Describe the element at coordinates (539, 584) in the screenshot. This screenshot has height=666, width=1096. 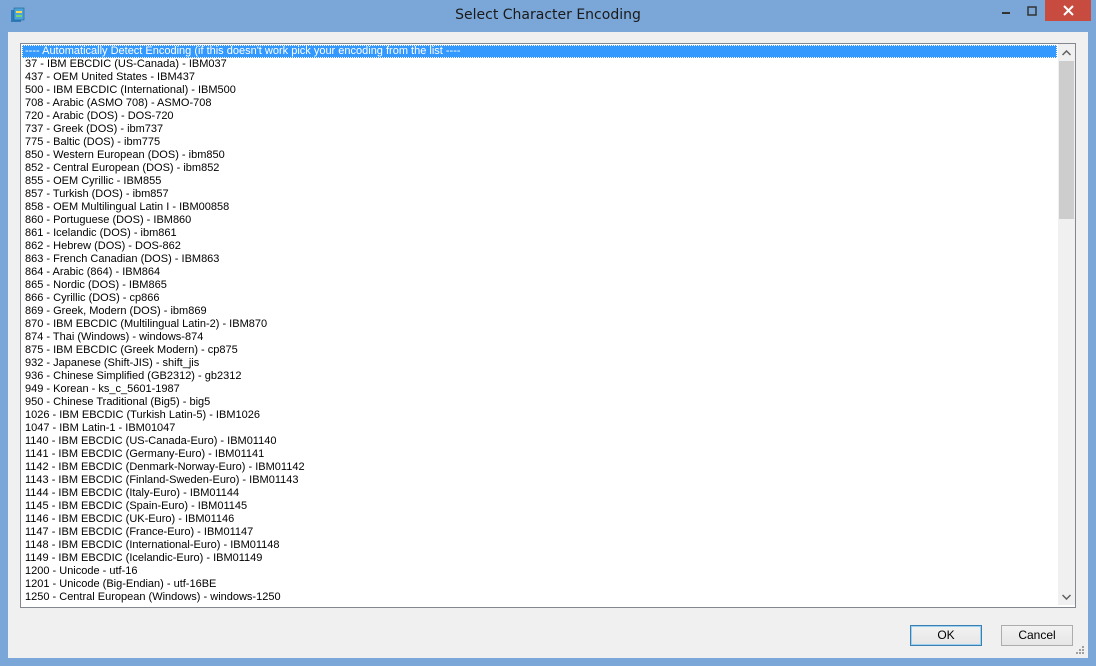
I see `list-item: 1201 - Unicode (Big-Endian) - utf-16BE` at that location.